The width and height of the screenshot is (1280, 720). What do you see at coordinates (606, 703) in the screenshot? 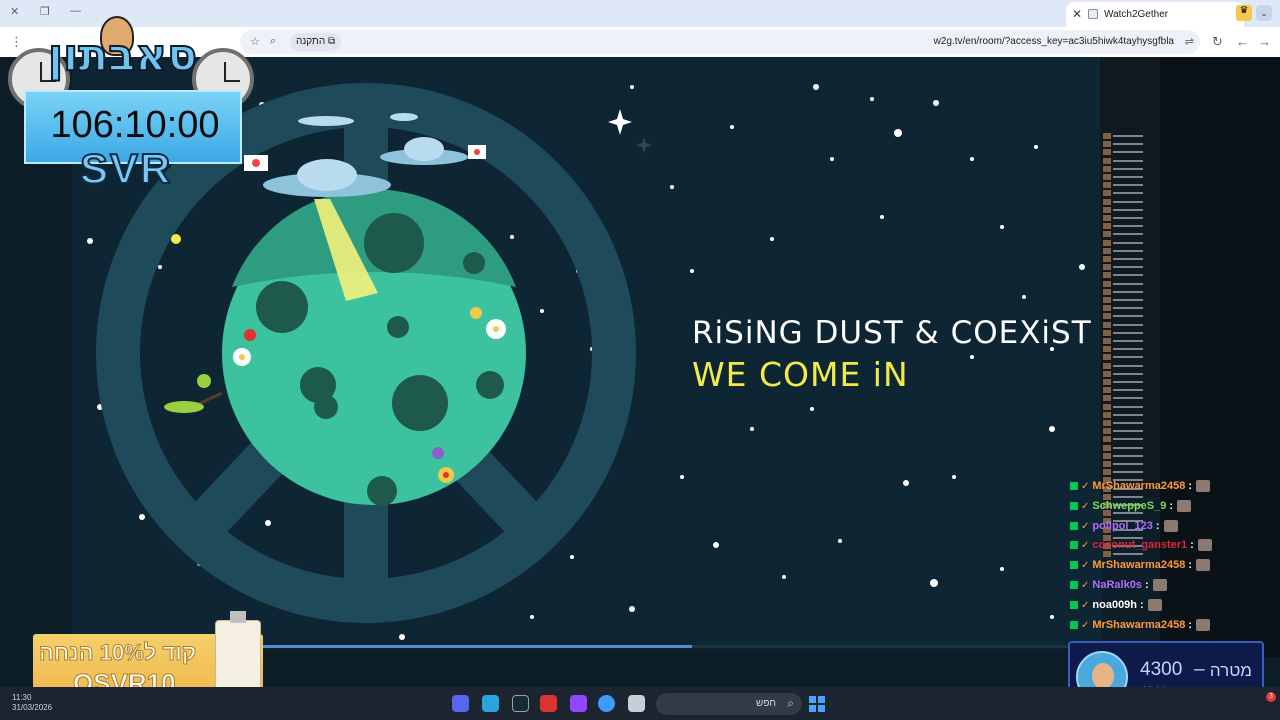
I see `chrome-icon` at bounding box center [606, 703].